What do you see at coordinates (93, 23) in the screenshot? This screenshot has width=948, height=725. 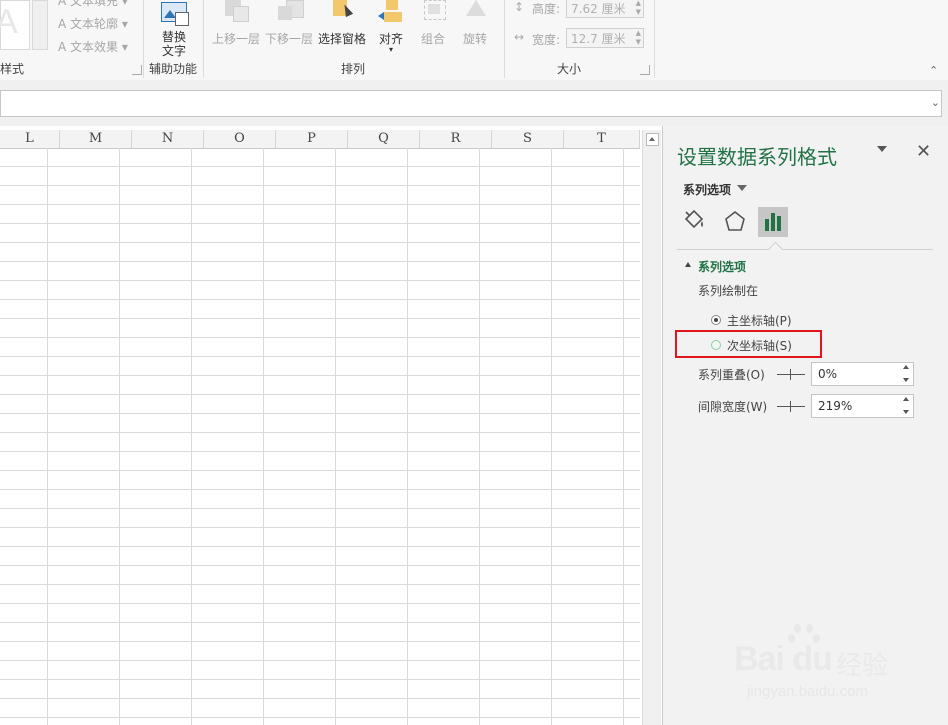 I see `text-outline-button: A 文本轮廓 ▾` at bounding box center [93, 23].